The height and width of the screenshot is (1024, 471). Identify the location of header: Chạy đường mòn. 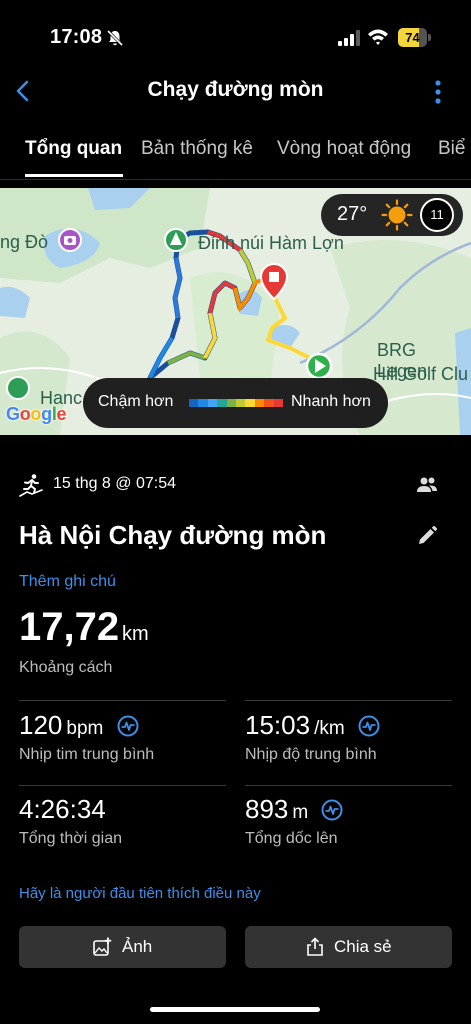
(235, 92).